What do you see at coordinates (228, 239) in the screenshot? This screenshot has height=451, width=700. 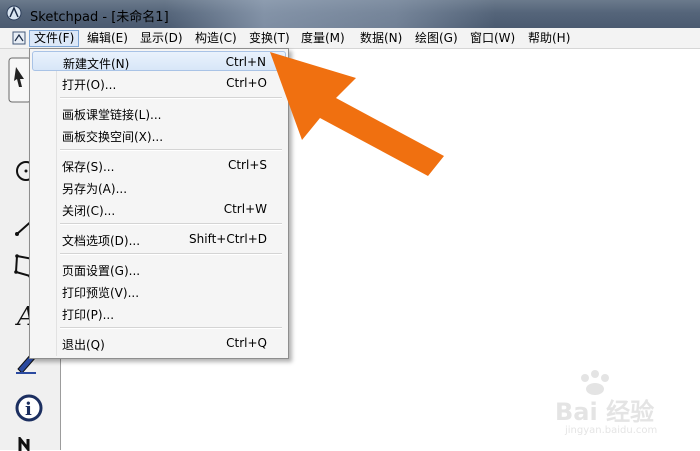 I see `menu-item-shortcut: Shift+Ctrl+D` at bounding box center [228, 239].